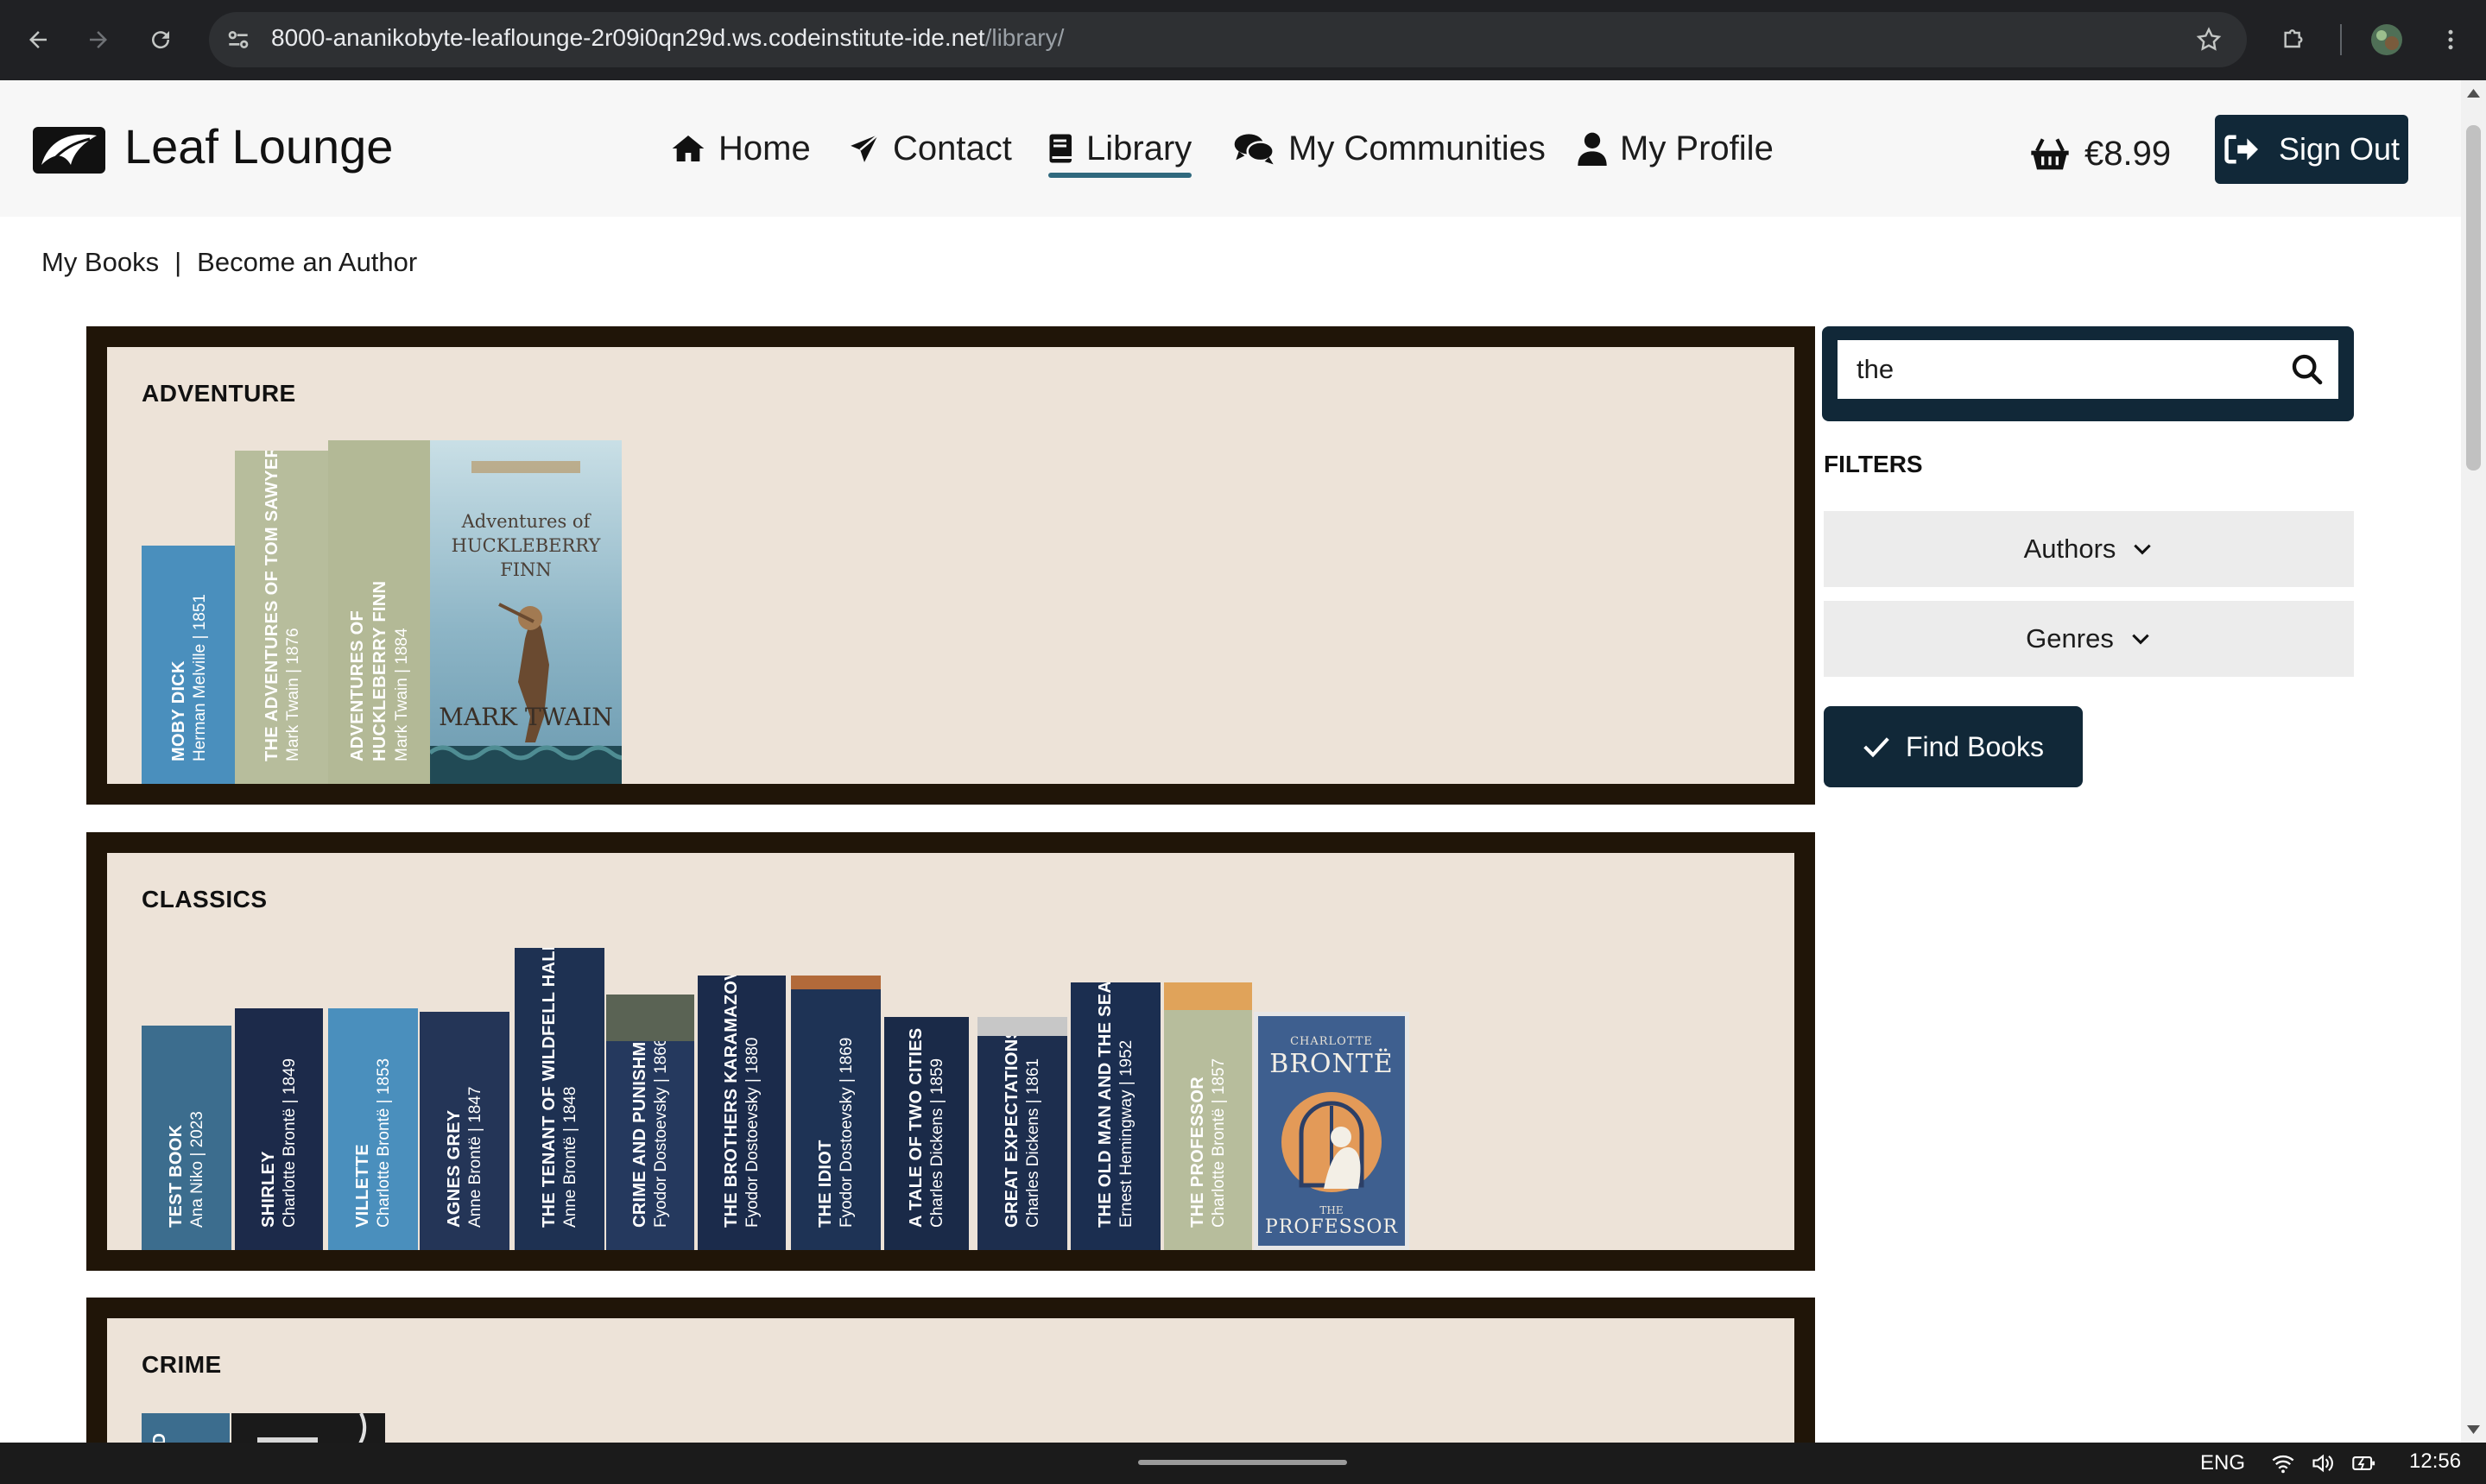 This screenshot has width=2486, height=1484. Describe the element at coordinates (1254, 149) in the screenshot. I see `comments-icon` at that location.